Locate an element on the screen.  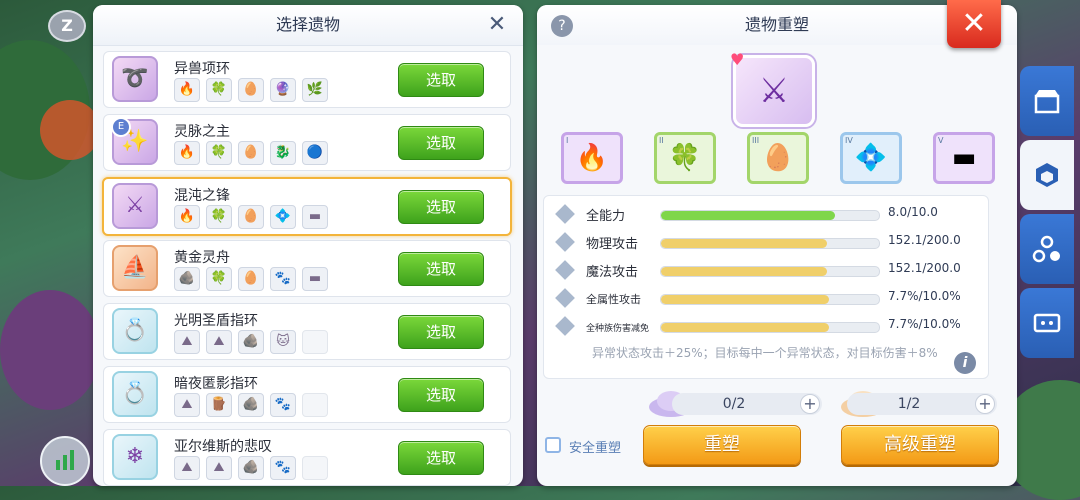
material-slot: III 🥚 is located at coordinates (778, 158).